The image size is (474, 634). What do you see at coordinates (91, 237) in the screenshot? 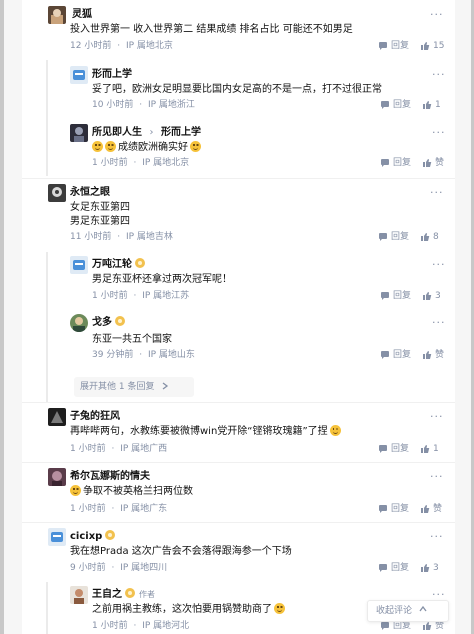
I see `comment-time: 11 小时前` at bounding box center [91, 237].